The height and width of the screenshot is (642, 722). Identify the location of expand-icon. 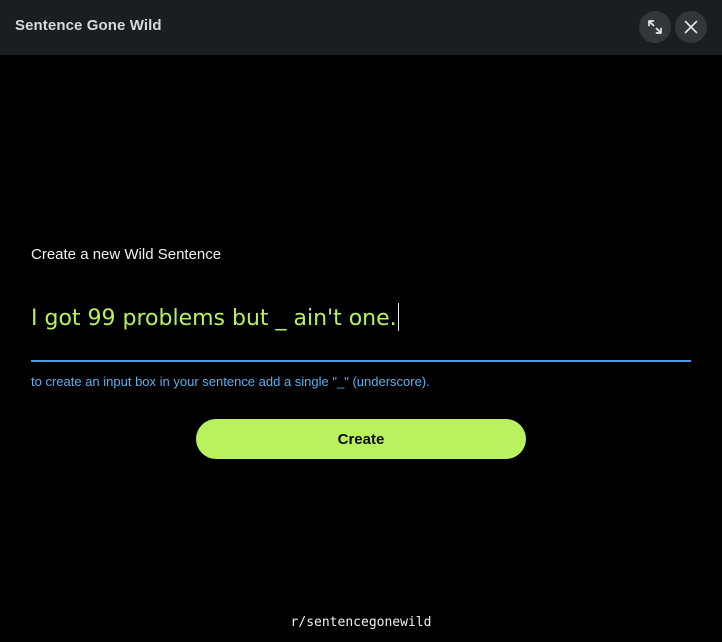
(655, 27).